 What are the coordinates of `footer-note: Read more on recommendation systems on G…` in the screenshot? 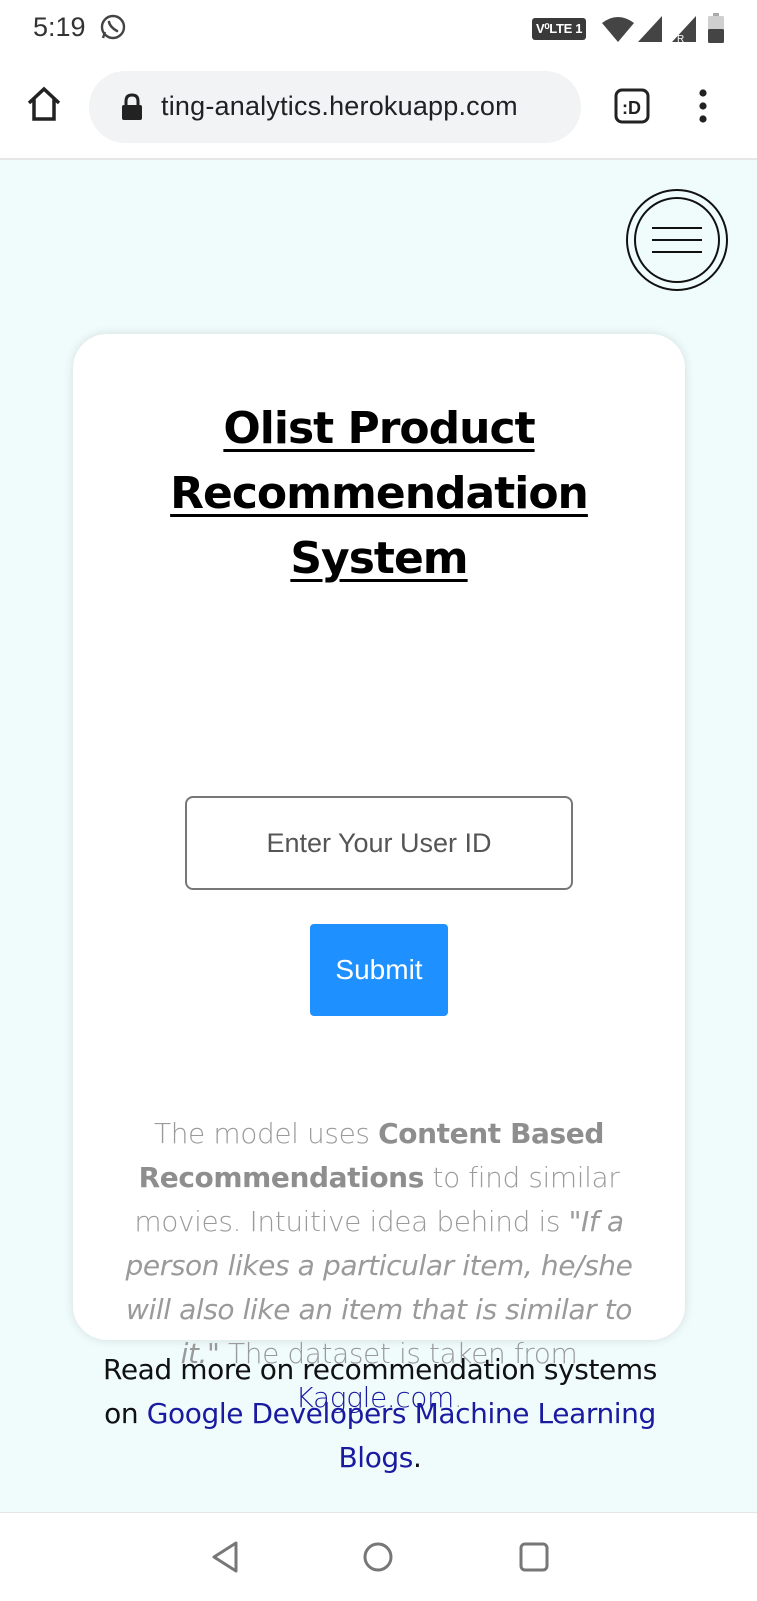 It's located at (380, 1414).